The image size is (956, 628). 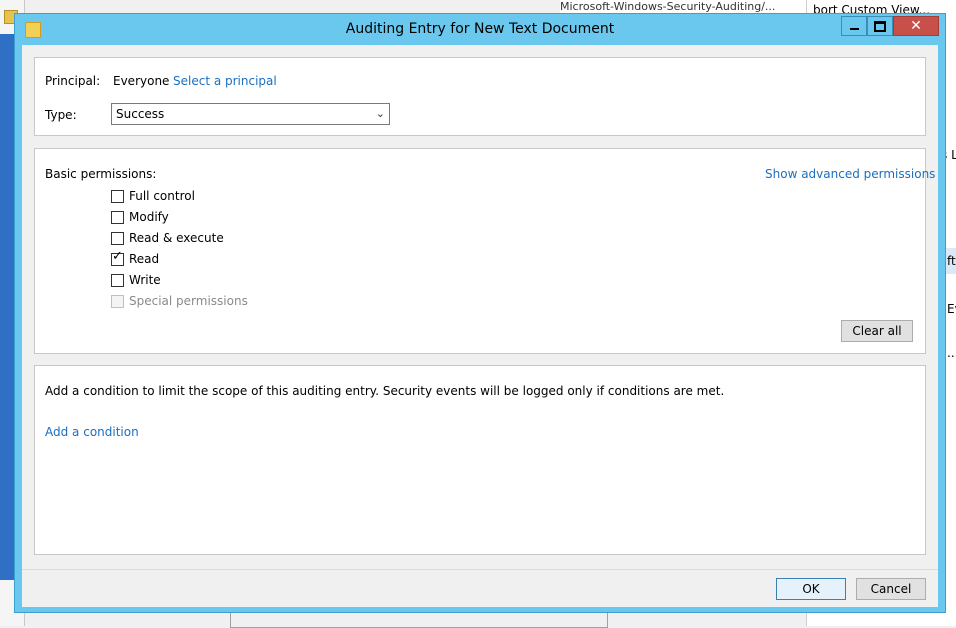 I want to click on read-label: Read, so click(x=144, y=259).